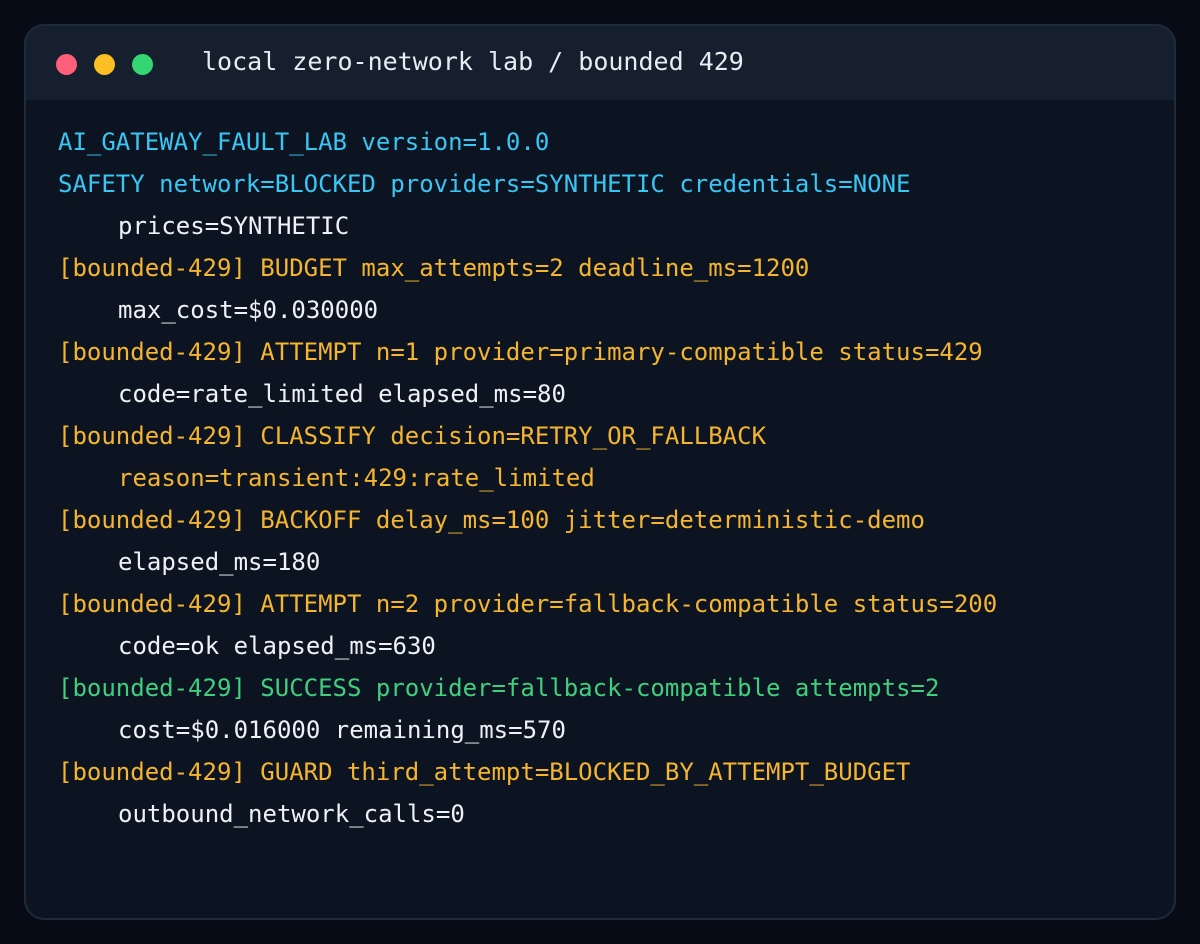 Image resolution: width=1200 pixels, height=944 pixels. What do you see at coordinates (473, 61) in the screenshot?
I see `window-title: local zero-network lab / bounded 429` at bounding box center [473, 61].